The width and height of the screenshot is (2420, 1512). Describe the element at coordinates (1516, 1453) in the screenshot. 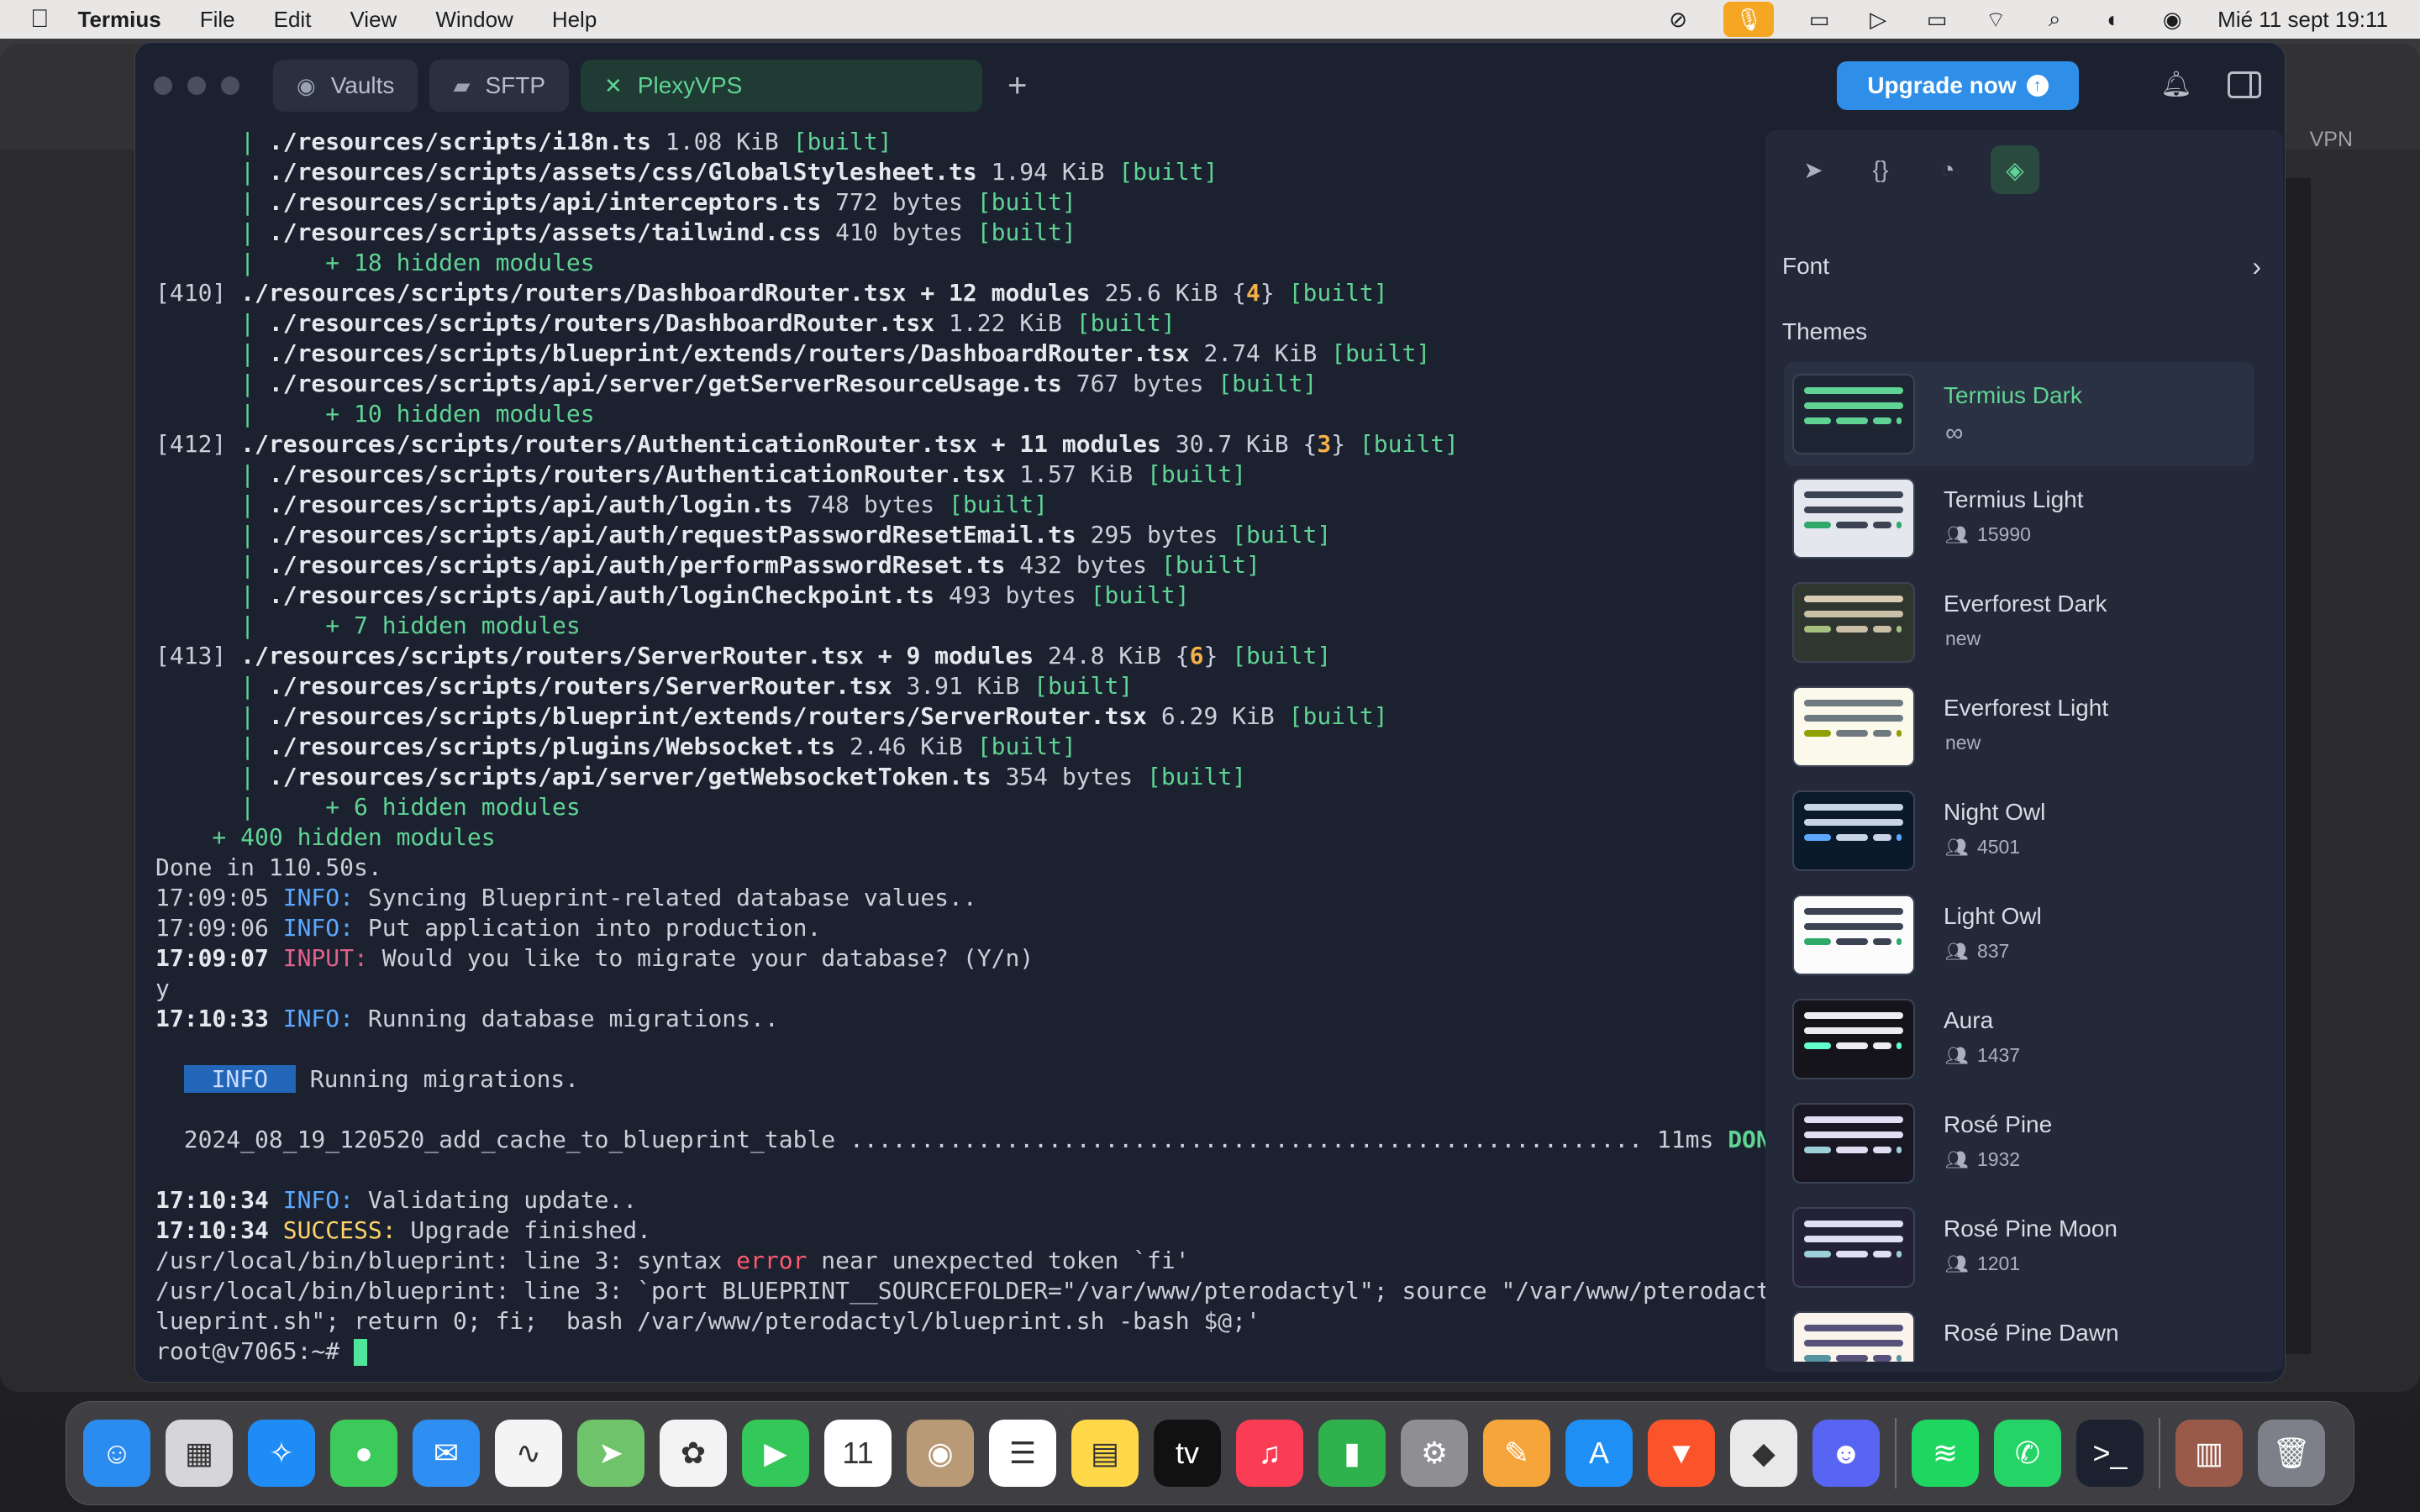

I see `pages-icon: ✎` at that location.